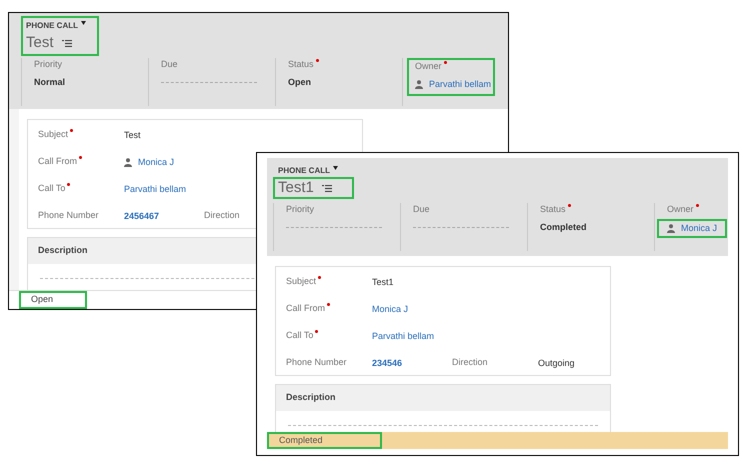 The width and height of the screenshot is (751, 467). Describe the element at coordinates (142, 217) in the screenshot. I see `phone-number-link: 2456467` at that location.